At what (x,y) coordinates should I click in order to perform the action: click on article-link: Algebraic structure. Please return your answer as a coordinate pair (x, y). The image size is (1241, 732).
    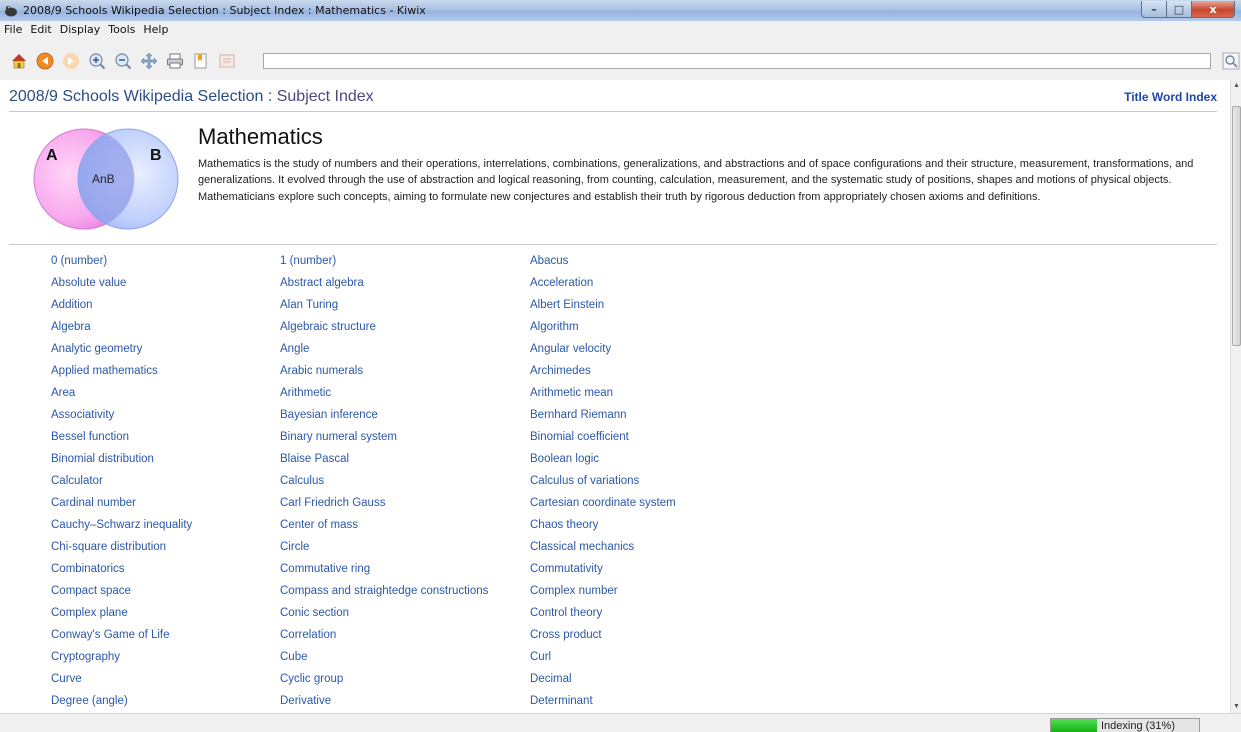
    Looking at the image, I should click on (384, 330).